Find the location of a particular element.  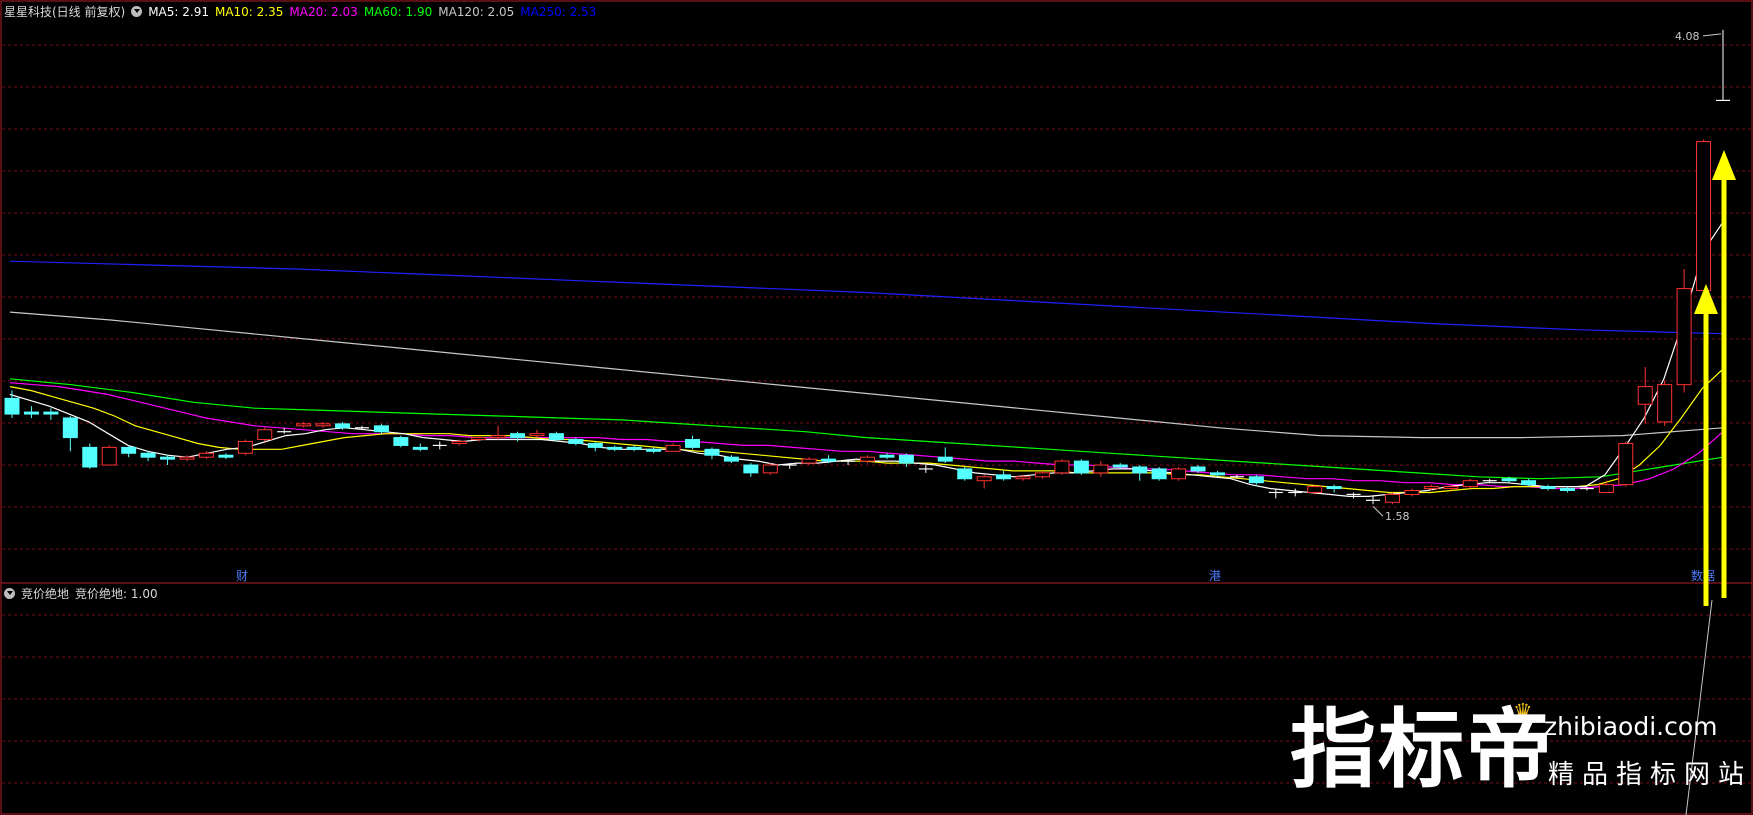

event-marker: 数据 is located at coordinates (1703, 575).